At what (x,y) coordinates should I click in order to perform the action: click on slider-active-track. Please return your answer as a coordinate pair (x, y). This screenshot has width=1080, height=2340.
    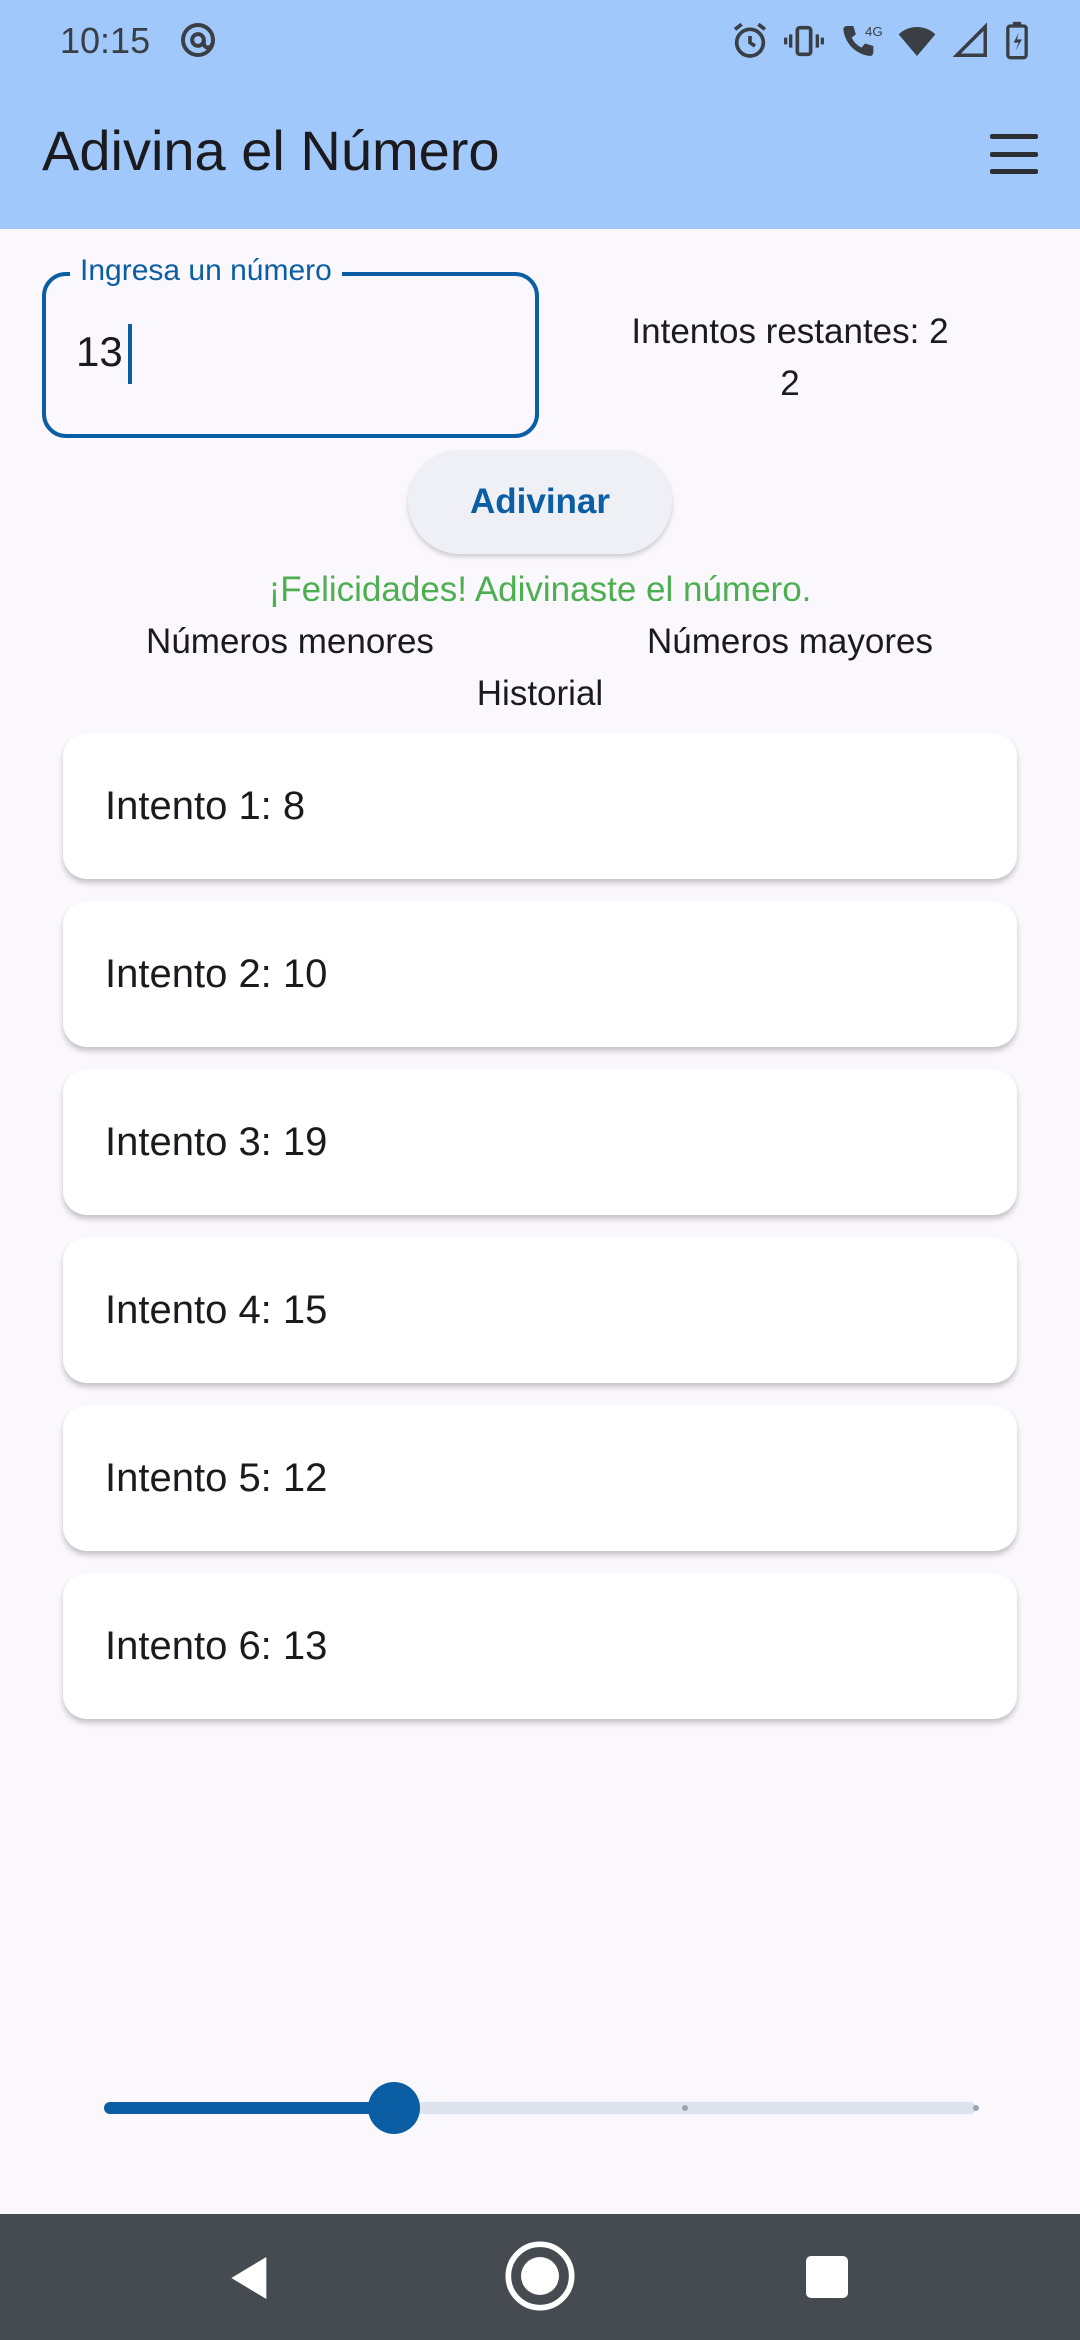
    Looking at the image, I should click on (249, 2108).